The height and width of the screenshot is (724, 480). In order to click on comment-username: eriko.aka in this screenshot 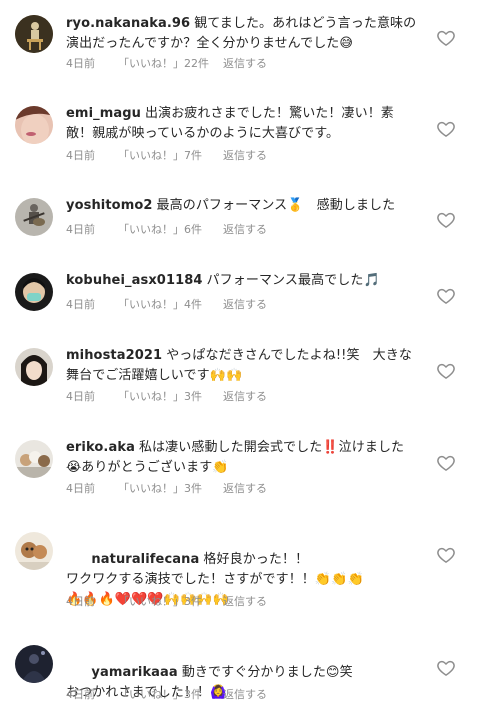, I will do `click(100, 447)`.